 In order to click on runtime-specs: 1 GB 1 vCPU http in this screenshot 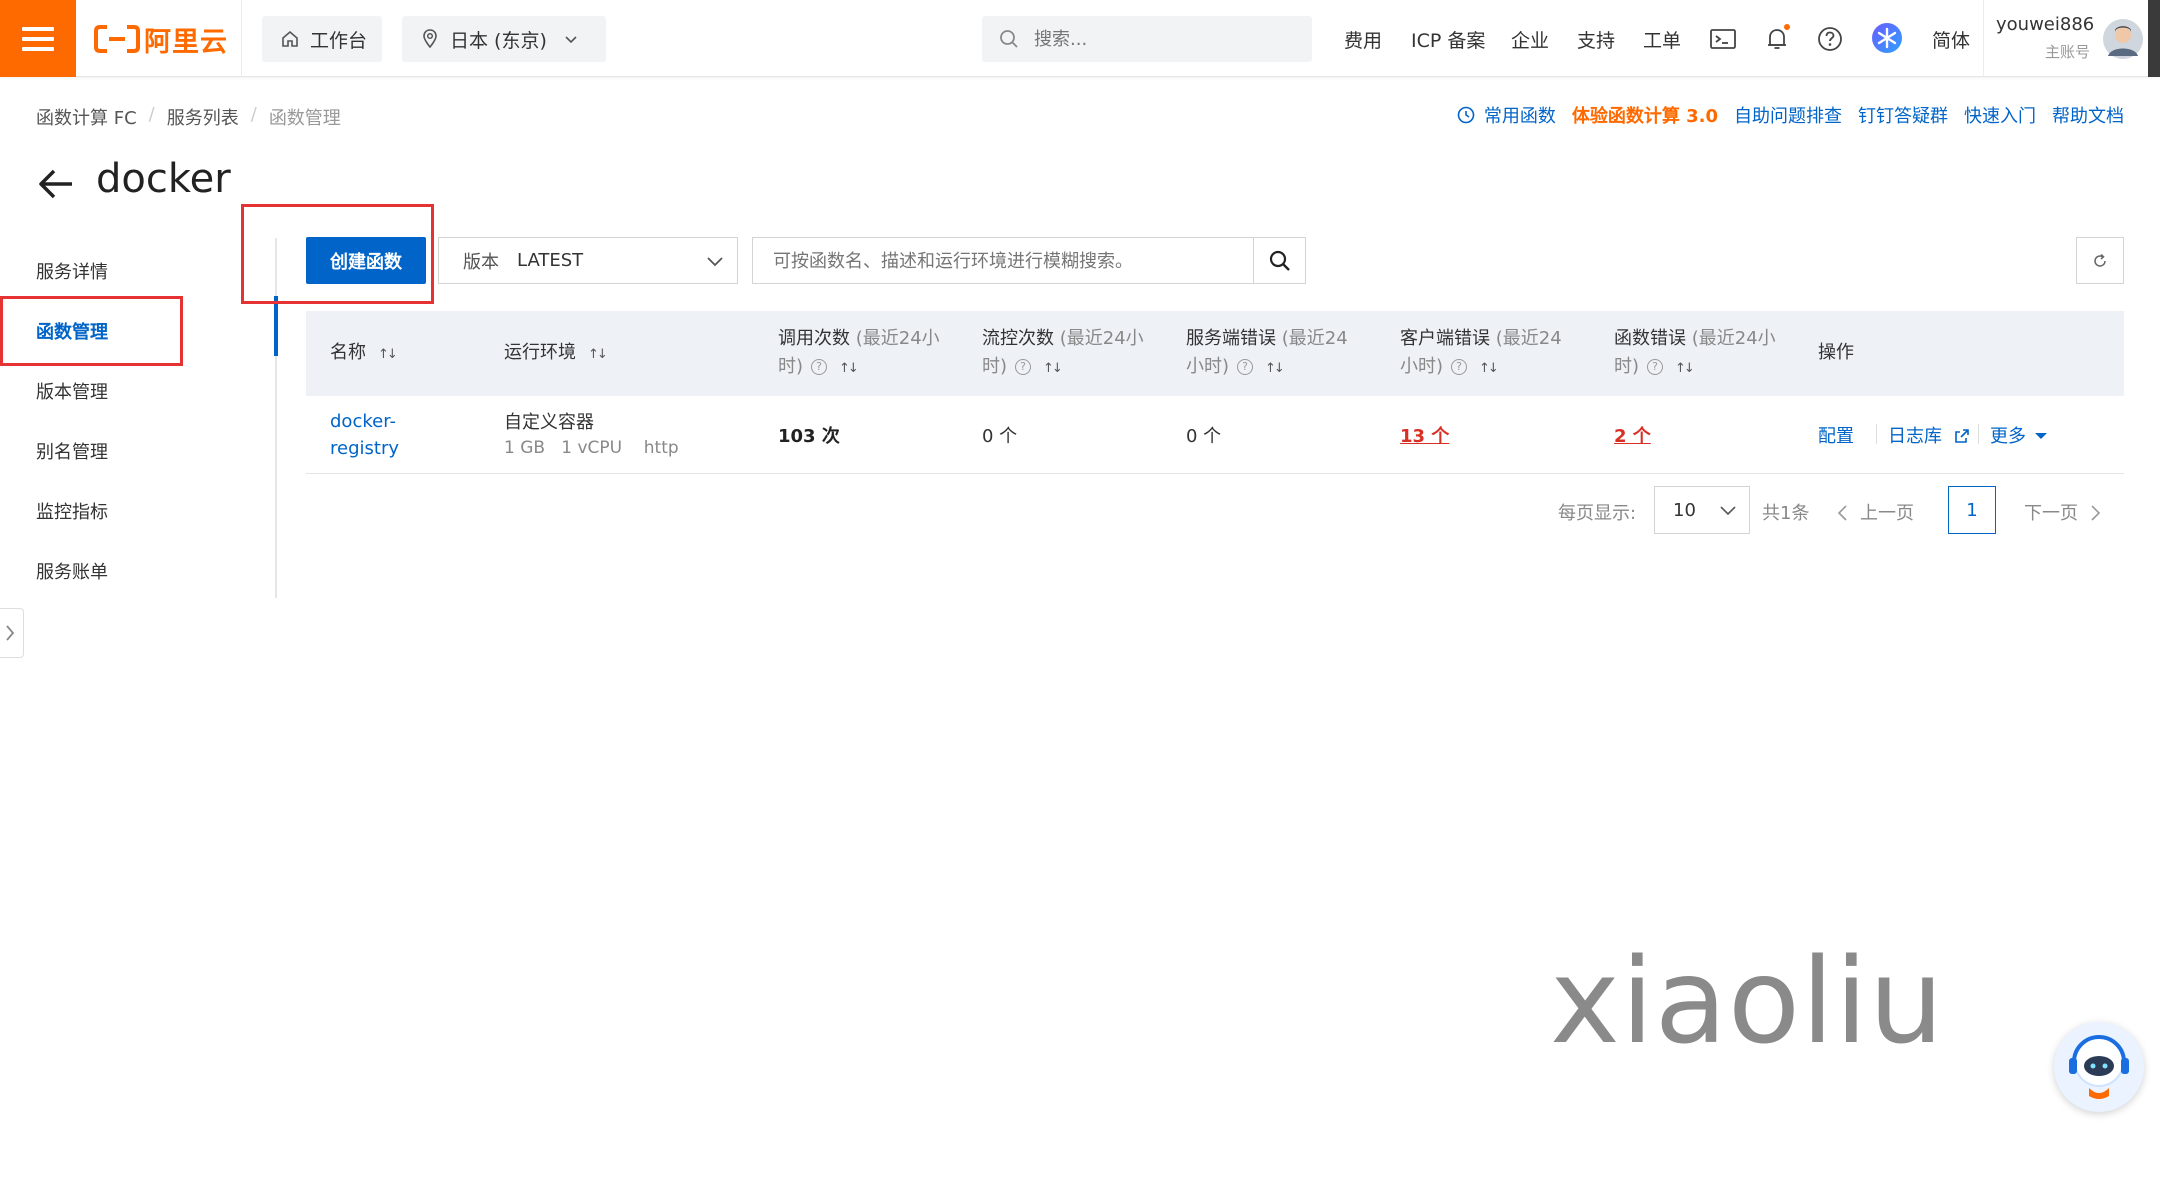, I will do `click(591, 448)`.